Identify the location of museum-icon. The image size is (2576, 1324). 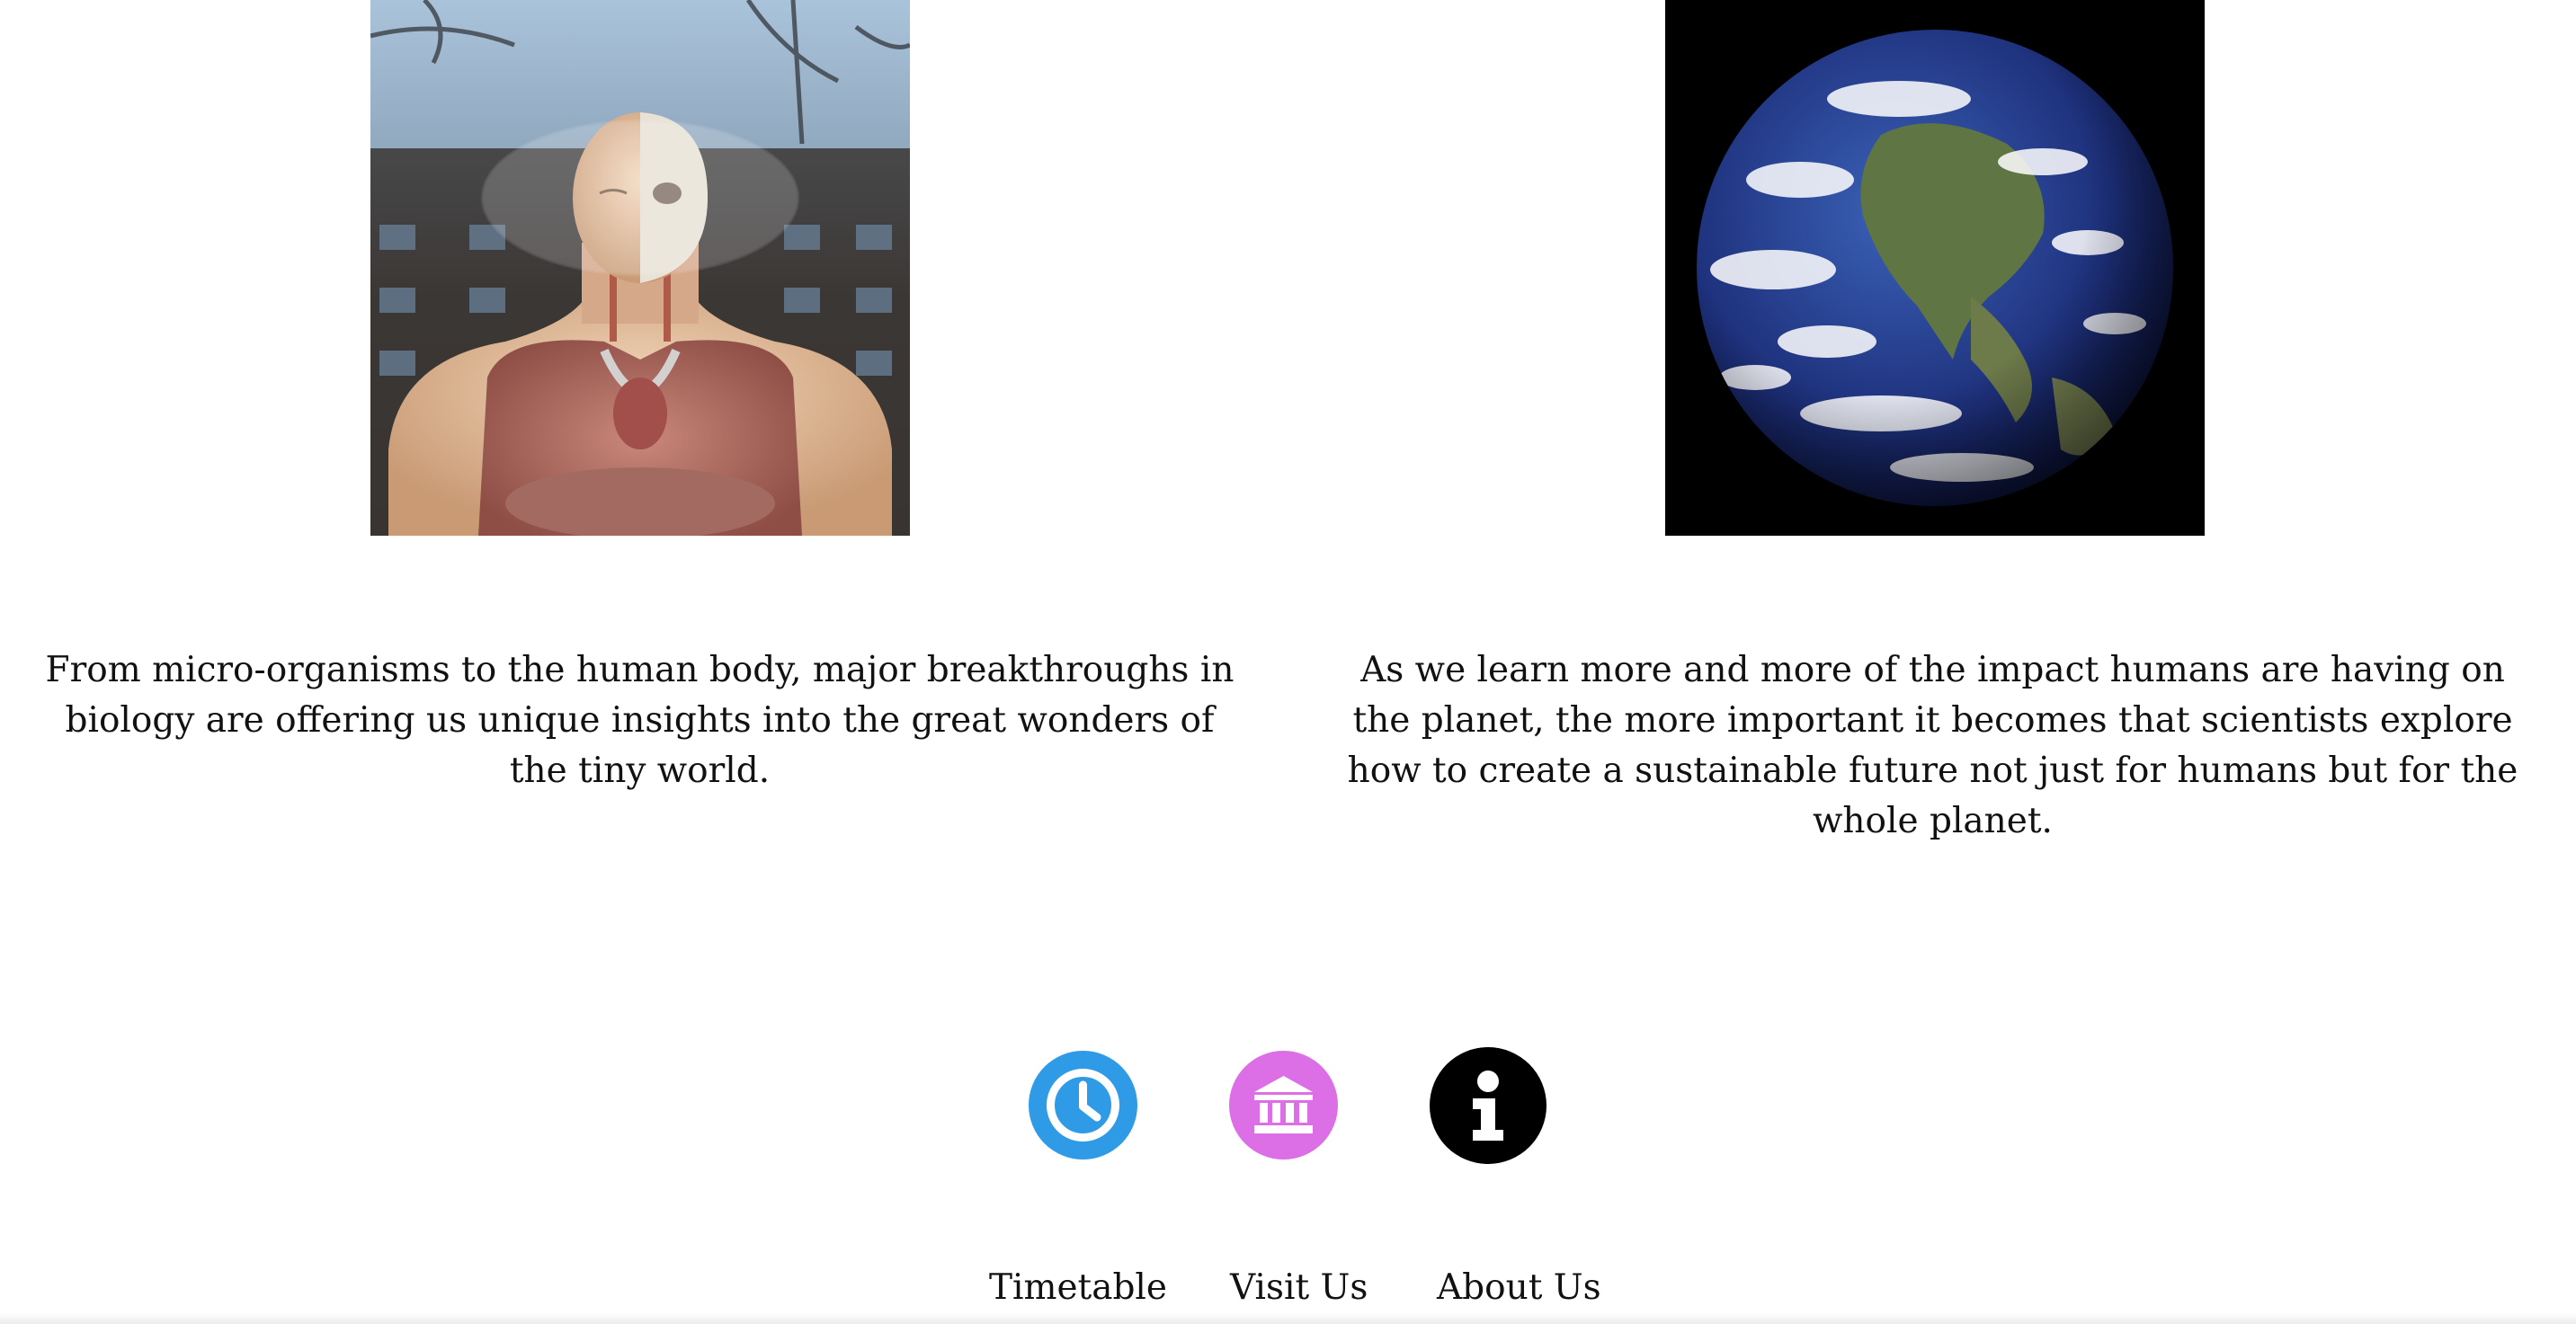
(1284, 1105).